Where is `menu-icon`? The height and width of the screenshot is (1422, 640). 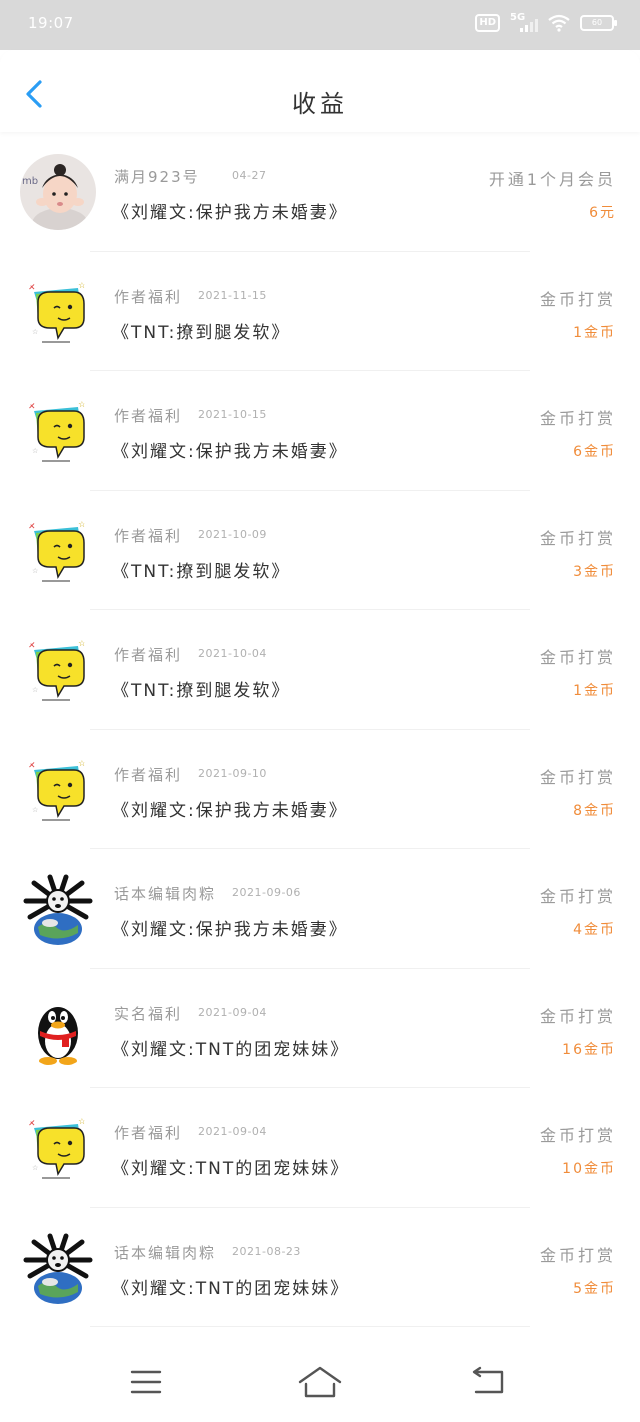 menu-icon is located at coordinates (146, 1382).